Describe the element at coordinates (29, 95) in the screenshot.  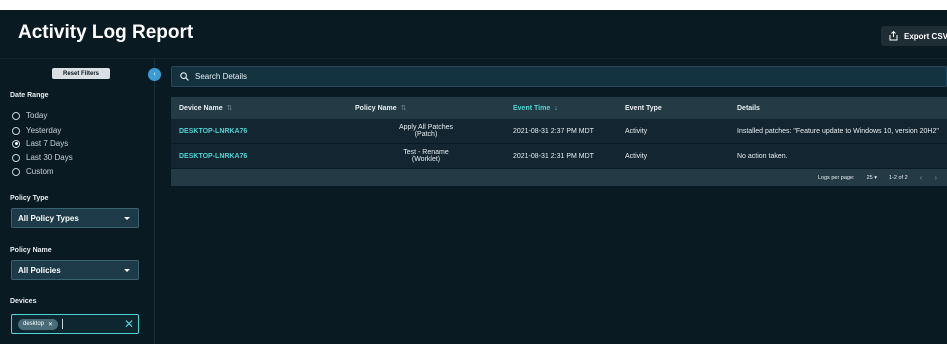
I see `date-range-label: Date Range` at that location.